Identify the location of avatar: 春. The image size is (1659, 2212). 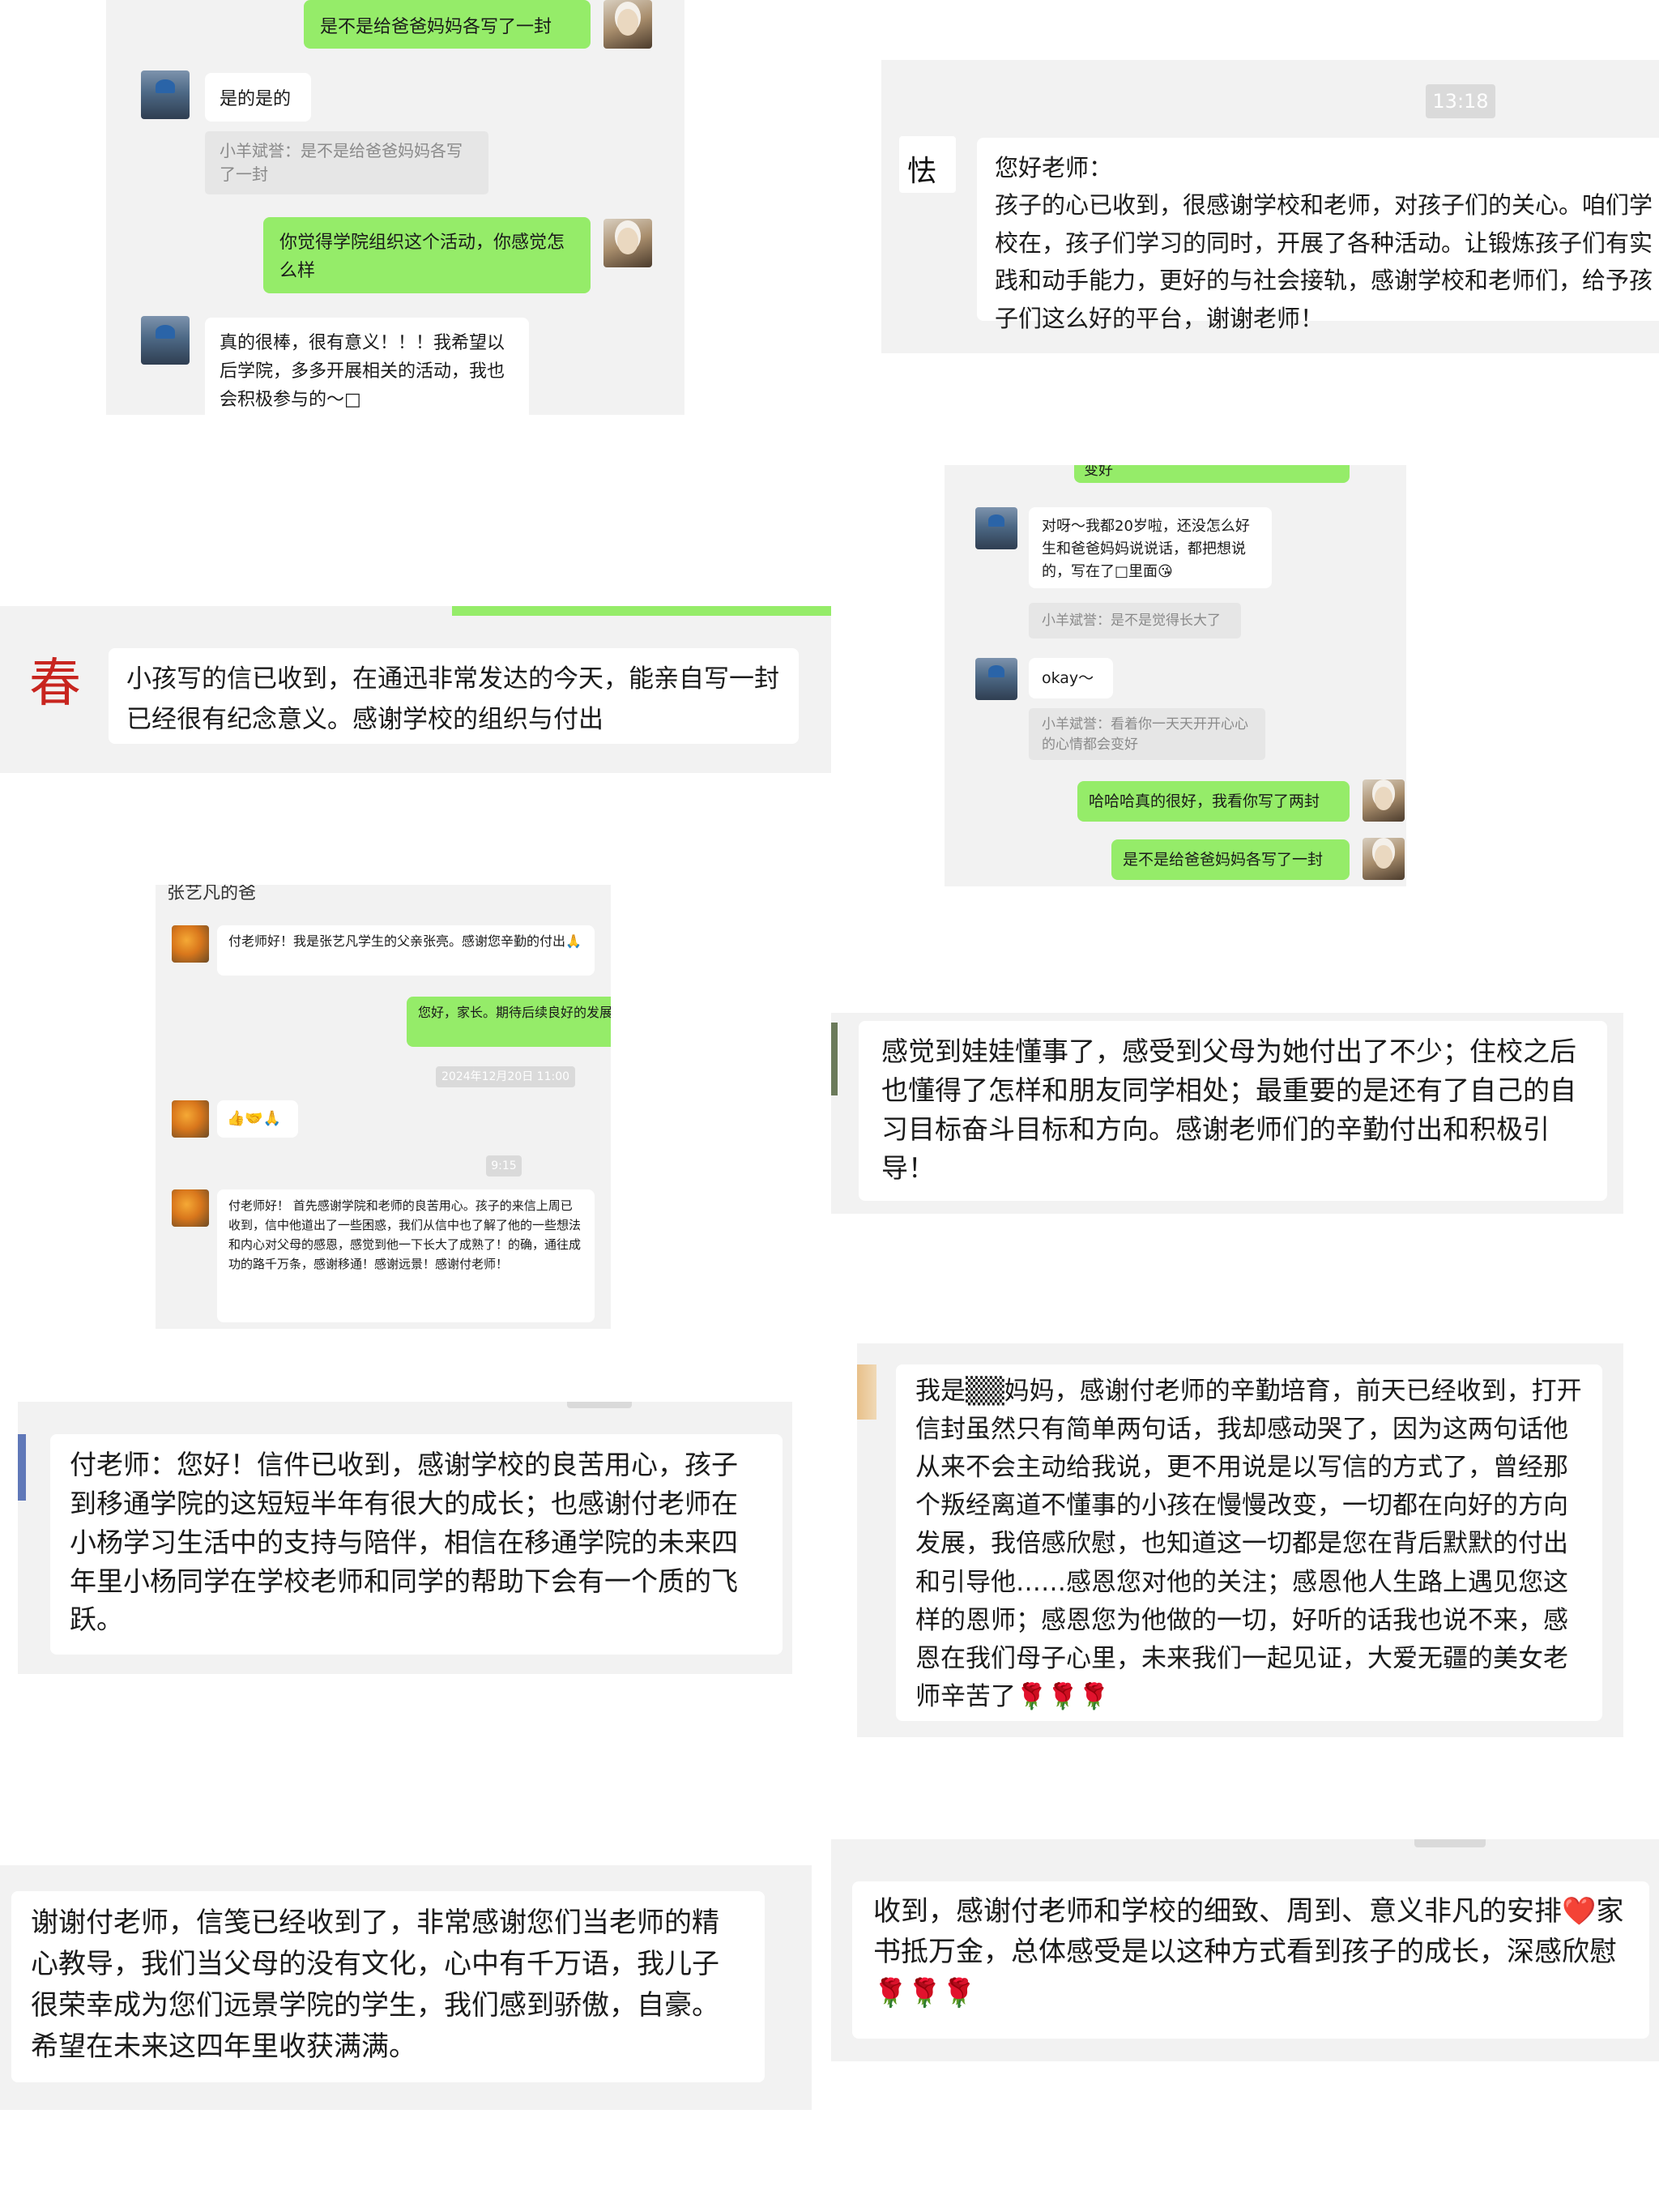
(58, 684).